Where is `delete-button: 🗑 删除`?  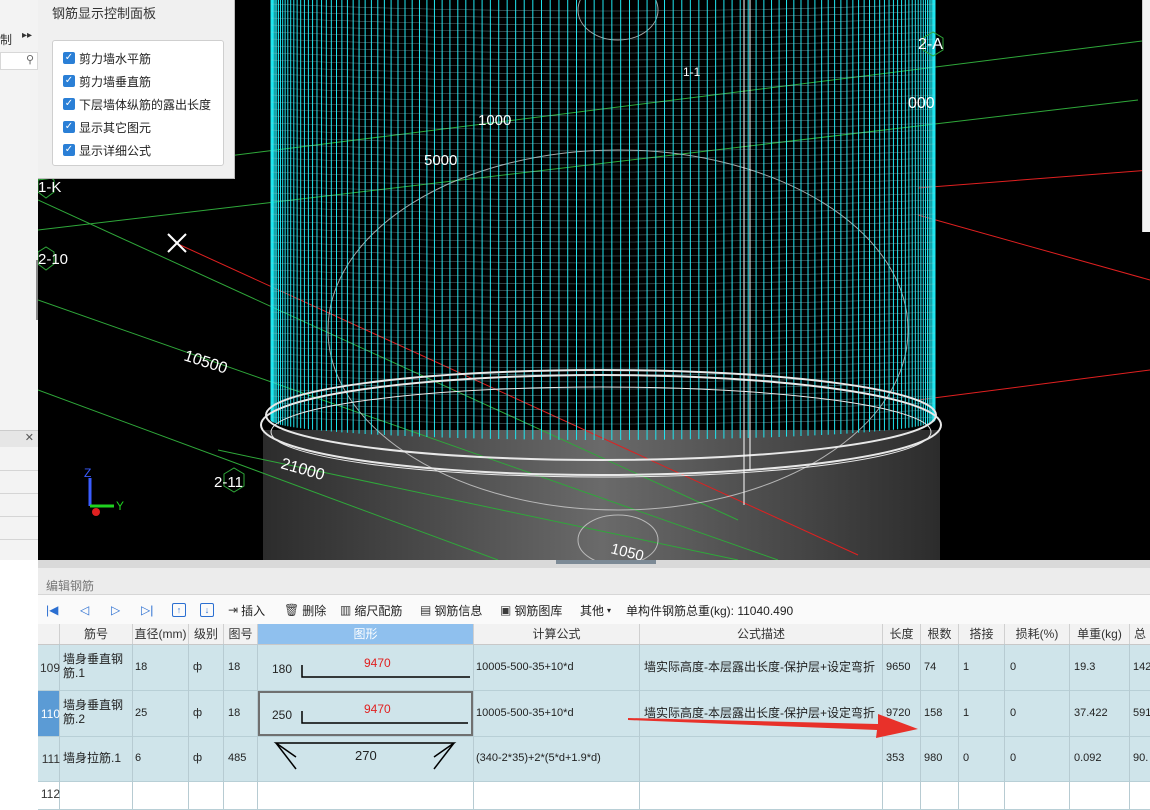 delete-button: 🗑 删除 is located at coordinates (305, 610).